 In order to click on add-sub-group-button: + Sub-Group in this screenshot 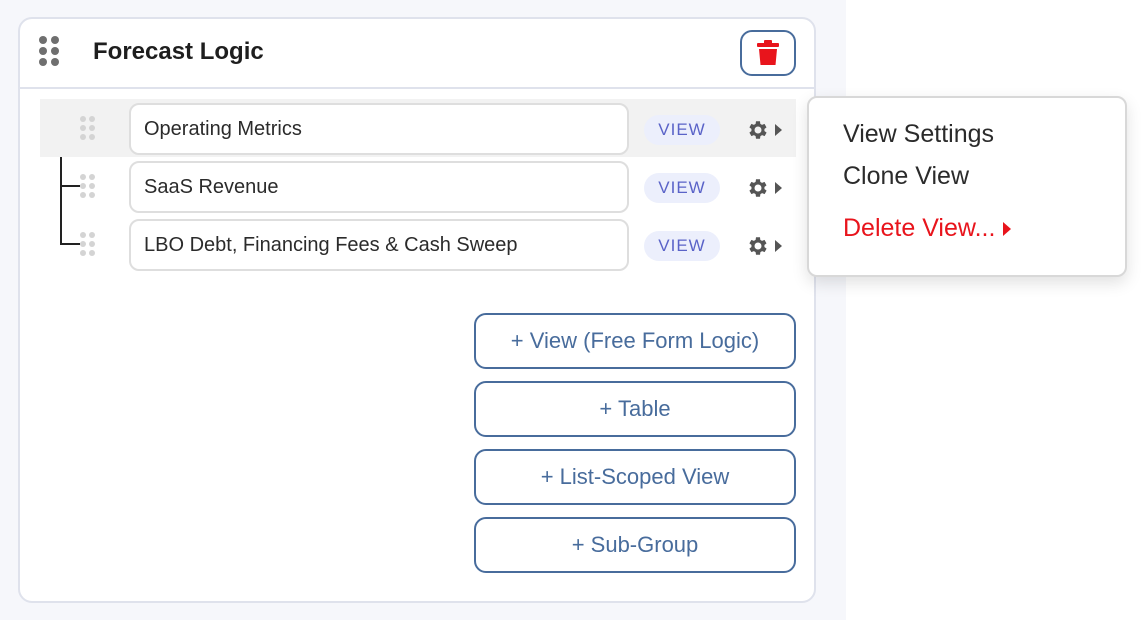, I will do `click(635, 545)`.